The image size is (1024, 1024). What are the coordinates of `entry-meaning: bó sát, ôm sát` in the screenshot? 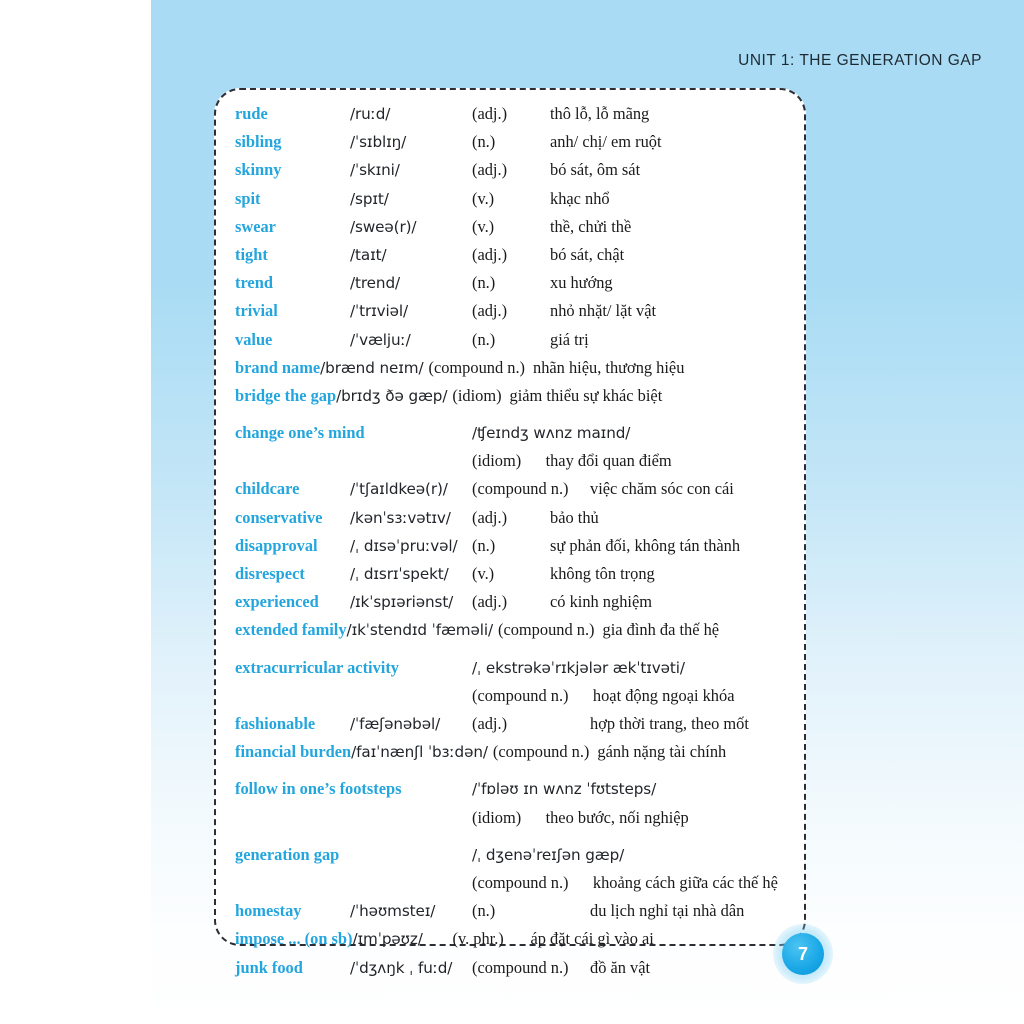 It's located at (595, 170).